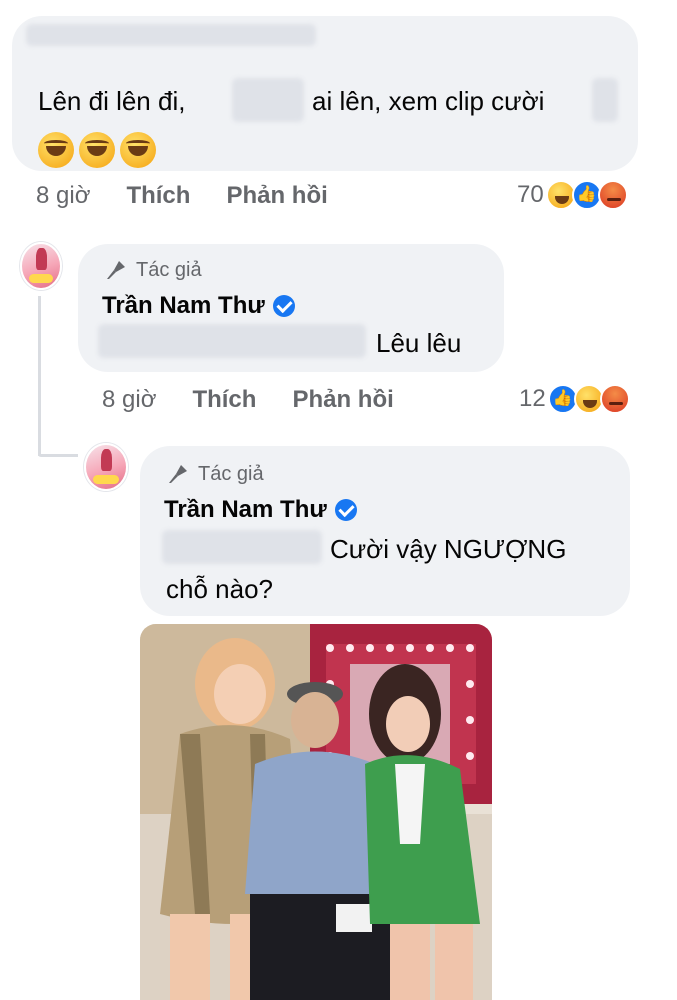 This screenshot has height=1000, width=677. I want to click on comment-text-end: ai lên, xem clip cười, so click(428, 101).